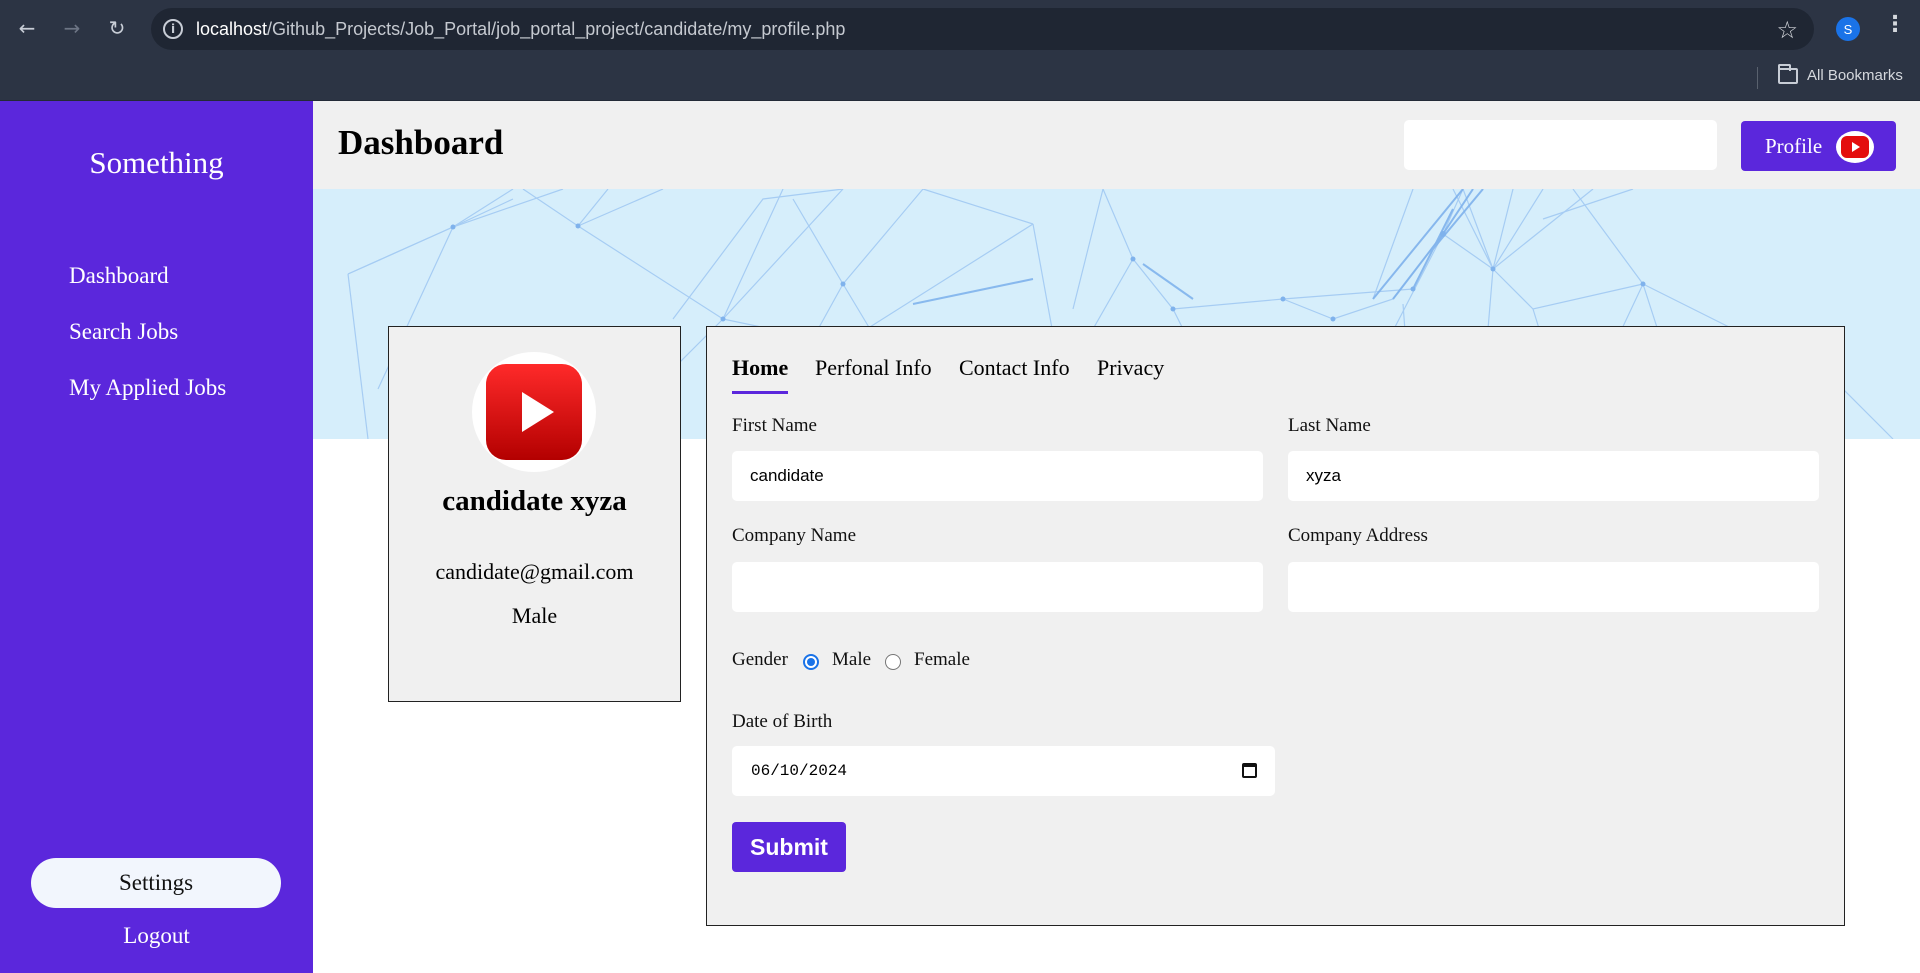 The height and width of the screenshot is (973, 1920). Describe the element at coordinates (760, 659) in the screenshot. I see `gender-label: Gender` at that location.